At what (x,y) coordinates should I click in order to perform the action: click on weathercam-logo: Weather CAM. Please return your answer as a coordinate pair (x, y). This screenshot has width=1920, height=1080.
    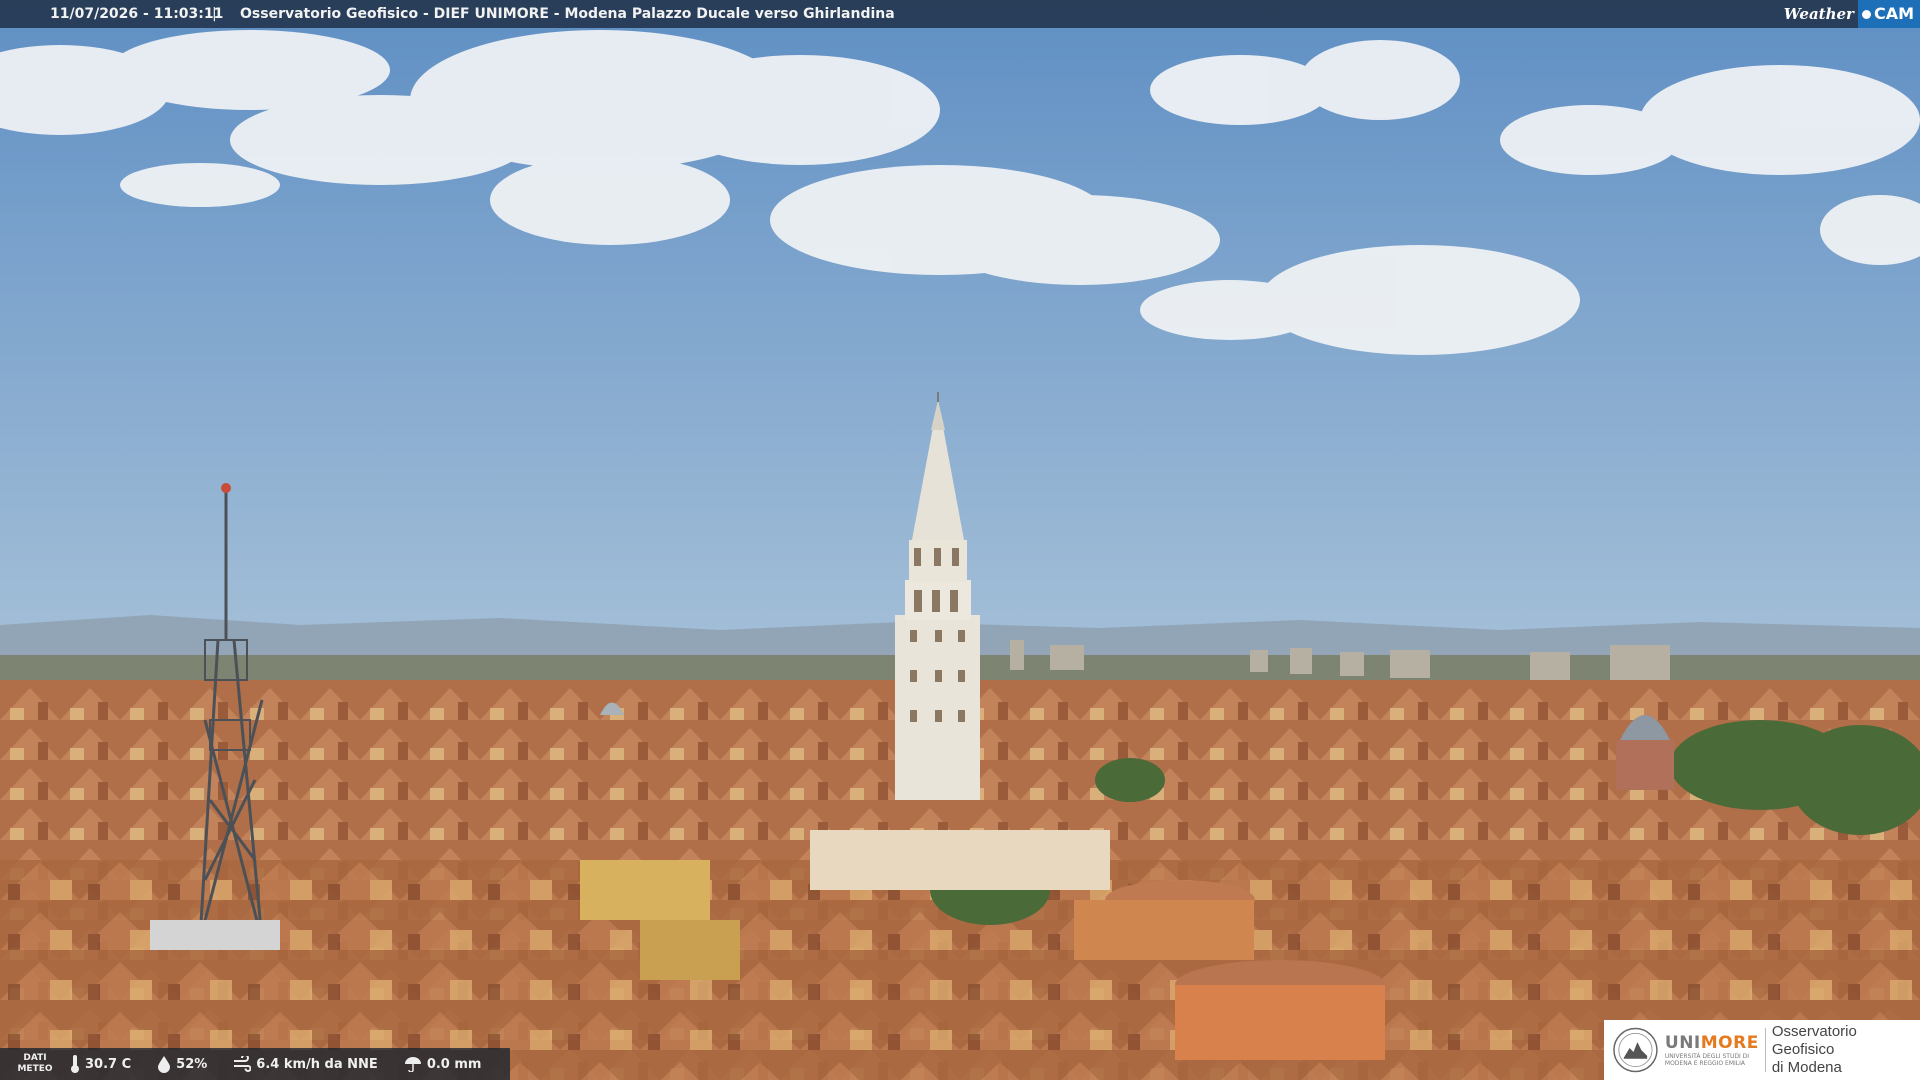
    Looking at the image, I should click on (1852, 14).